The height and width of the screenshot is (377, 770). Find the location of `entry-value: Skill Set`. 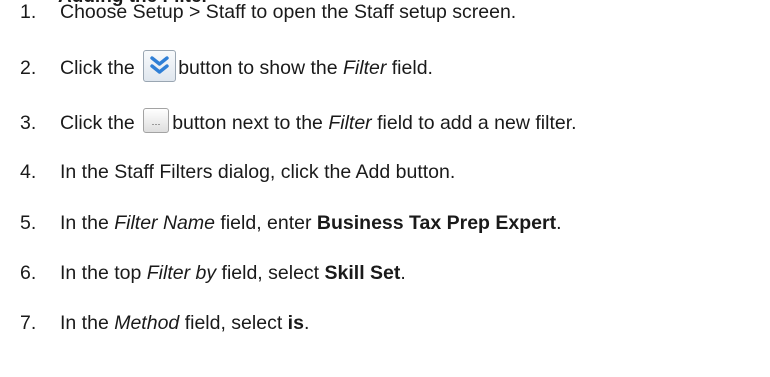

entry-value: Skill Set is located at coordinates (362, 273).